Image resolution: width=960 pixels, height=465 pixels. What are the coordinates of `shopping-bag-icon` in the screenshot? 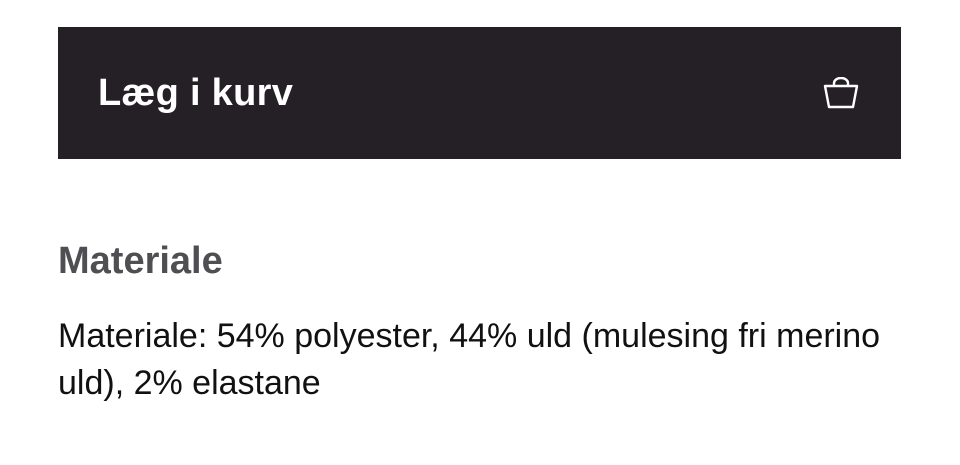 It's located at (841, 93).